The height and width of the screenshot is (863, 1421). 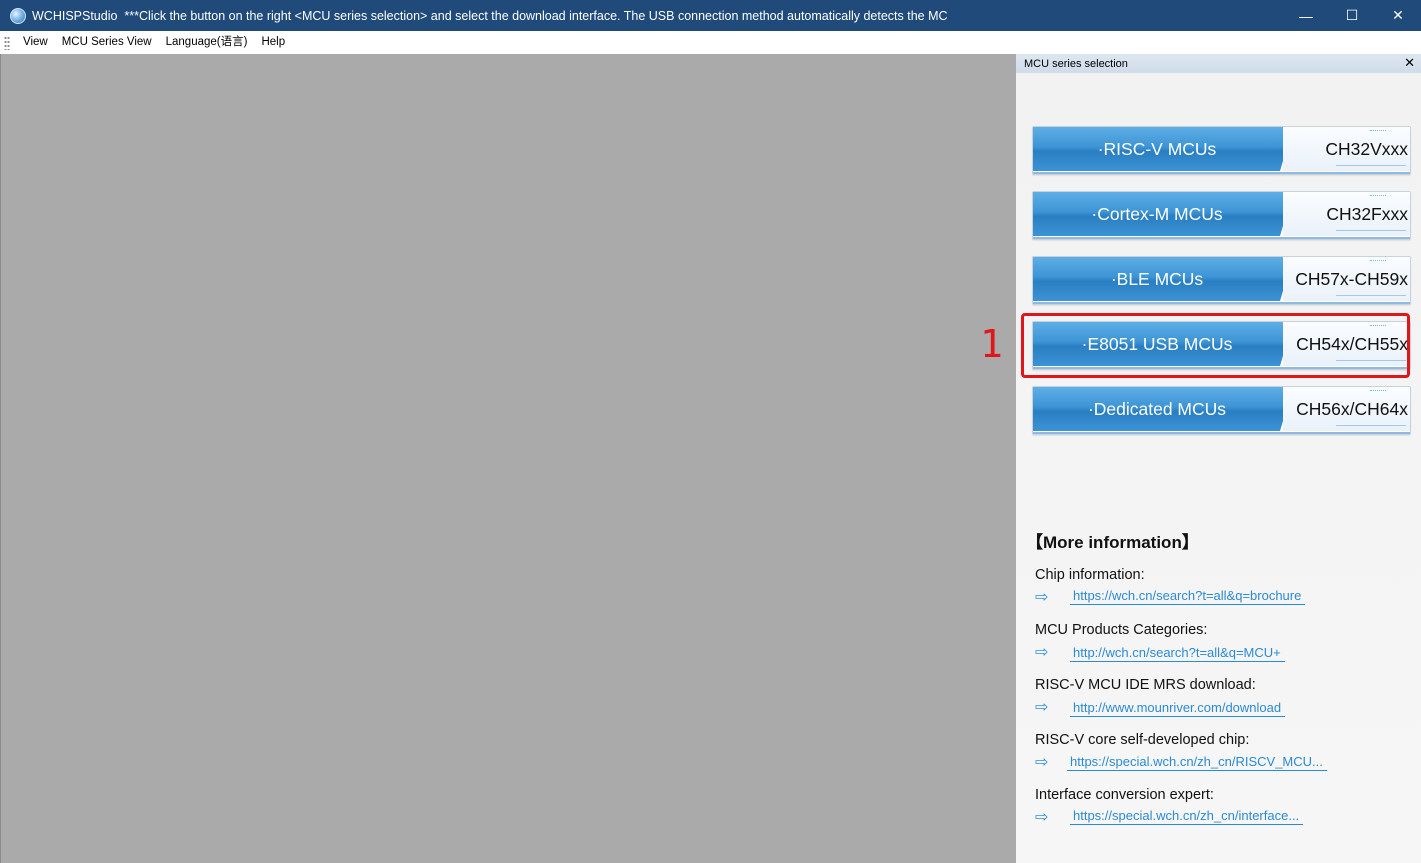 I want to click on info-label-interface-conversion: Interface conversion expert:, so click(x=1124, y=795).